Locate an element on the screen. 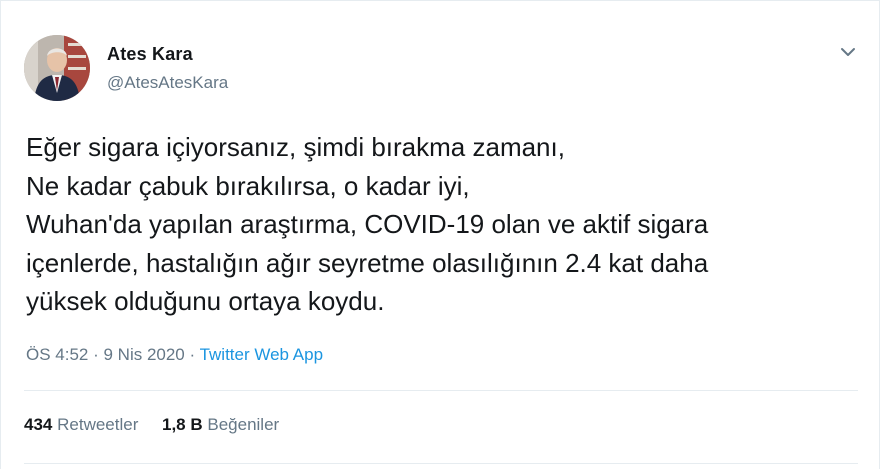 Image resolution: width=880 pixels, height=469 pixels. tweet-date: 9 Nis 2020 is located at coordinates (143, 354).